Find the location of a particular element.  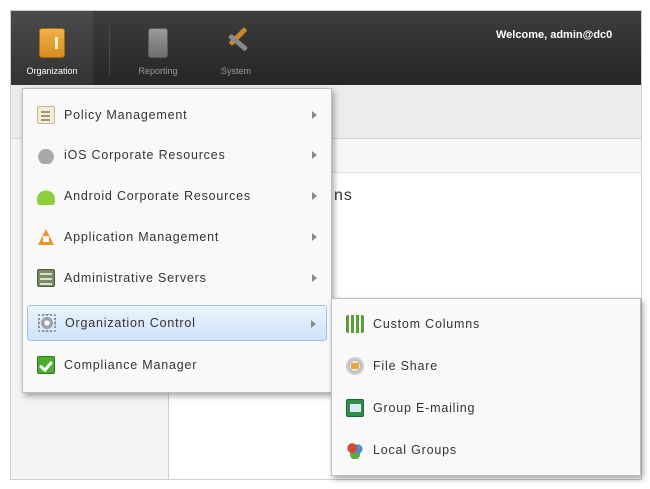

gear-icon is located at coordinates (47, 323).